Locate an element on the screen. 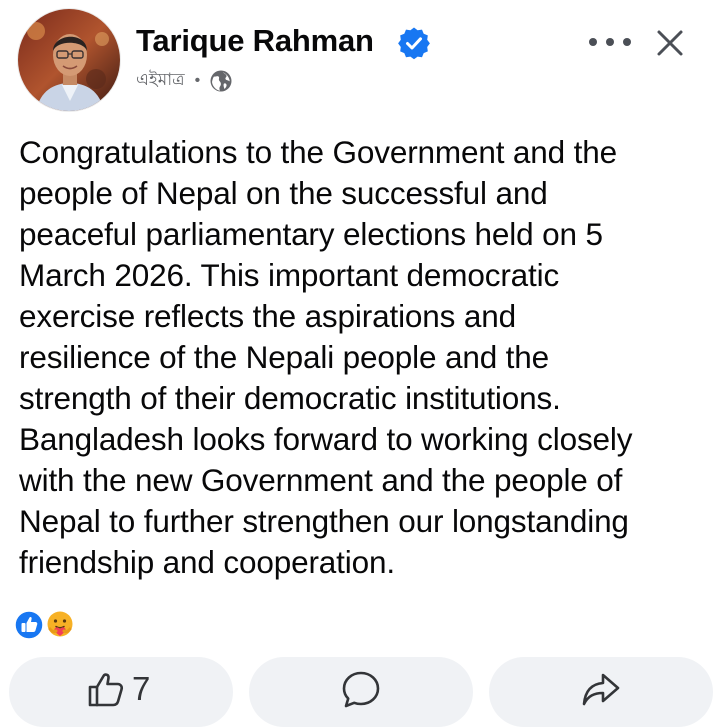 The image size is (719, 727). like-button: 7 is located at coordinates (121, 692).